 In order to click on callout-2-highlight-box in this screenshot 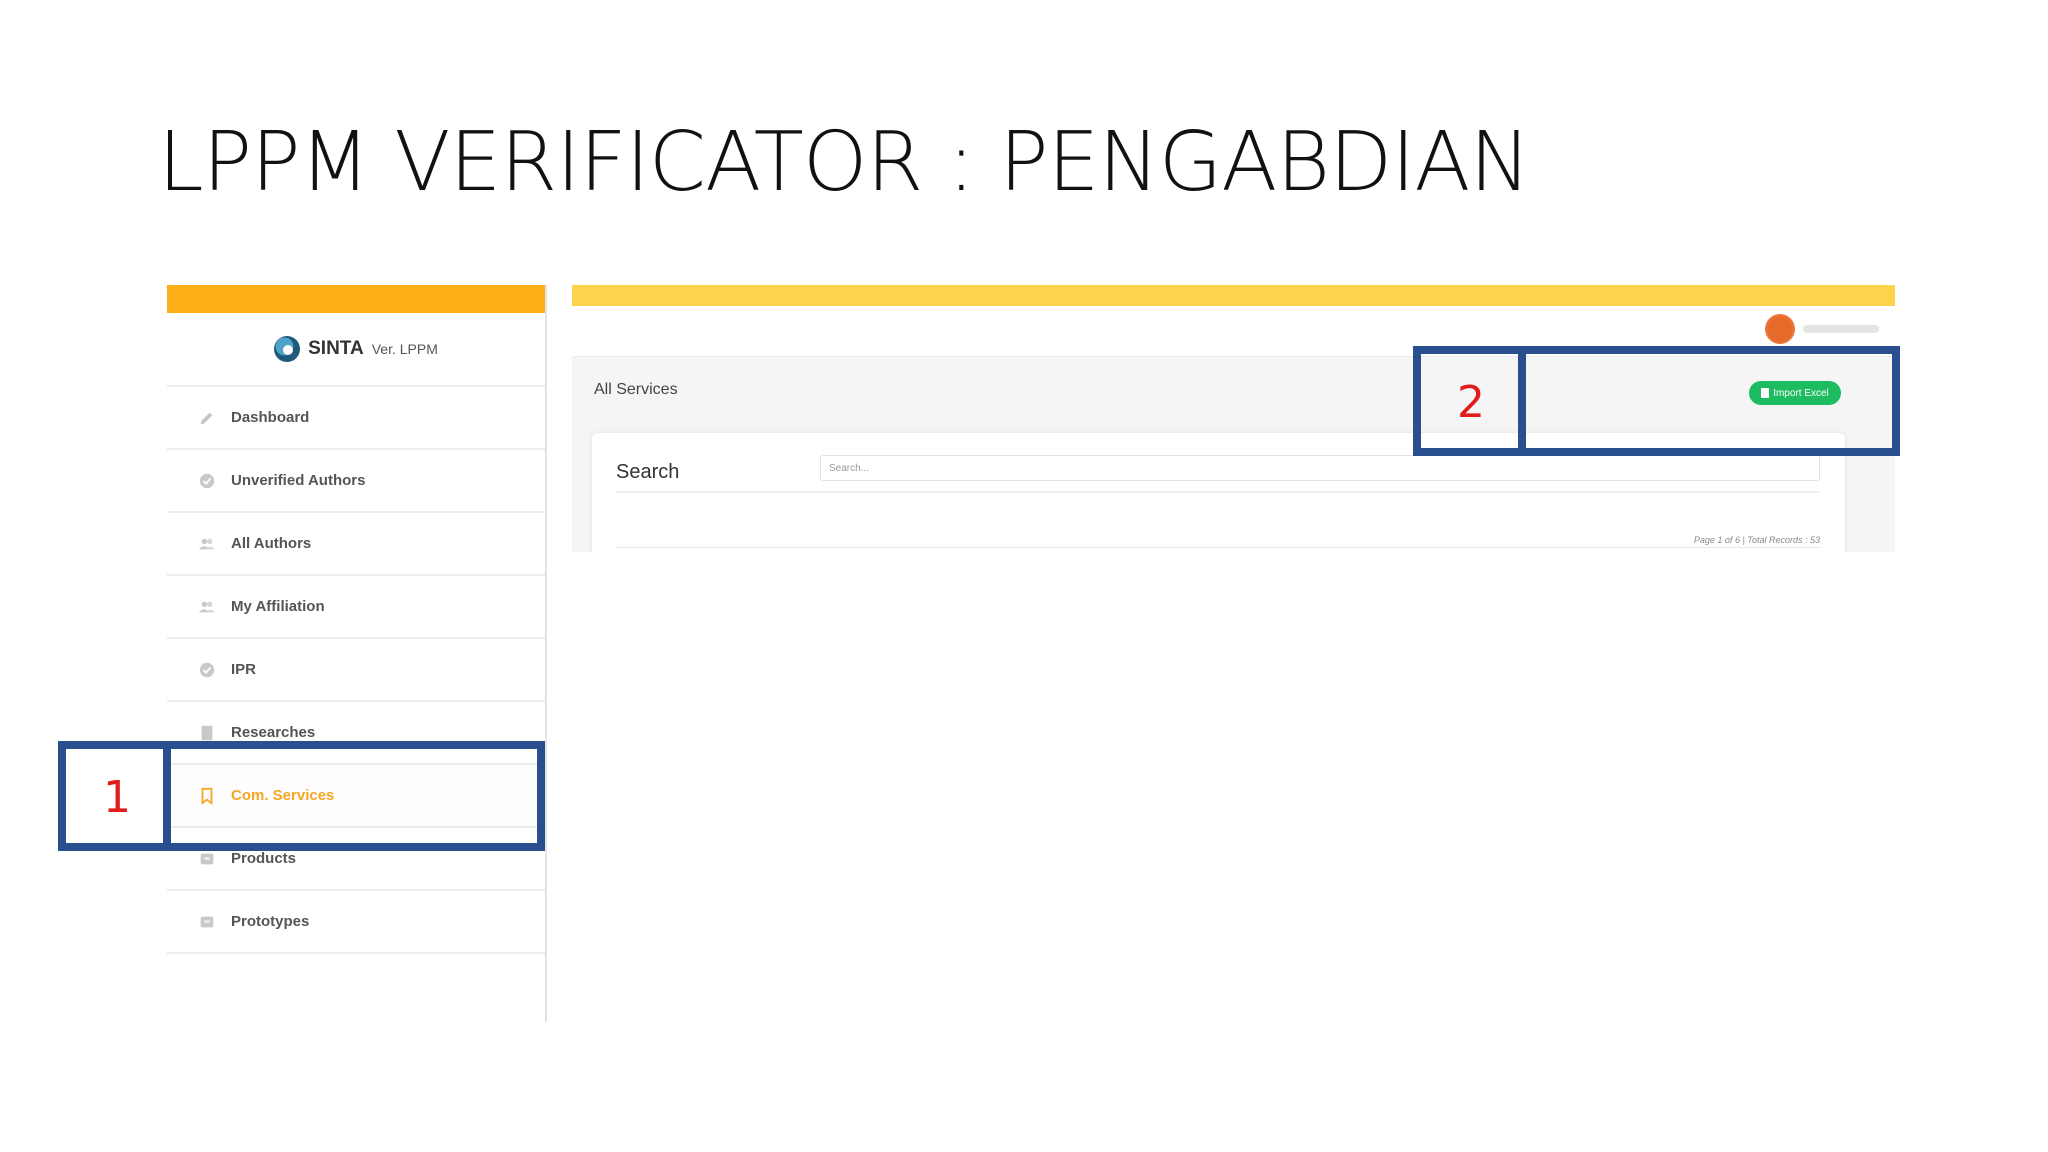, I will do `click(1709, 401)`.